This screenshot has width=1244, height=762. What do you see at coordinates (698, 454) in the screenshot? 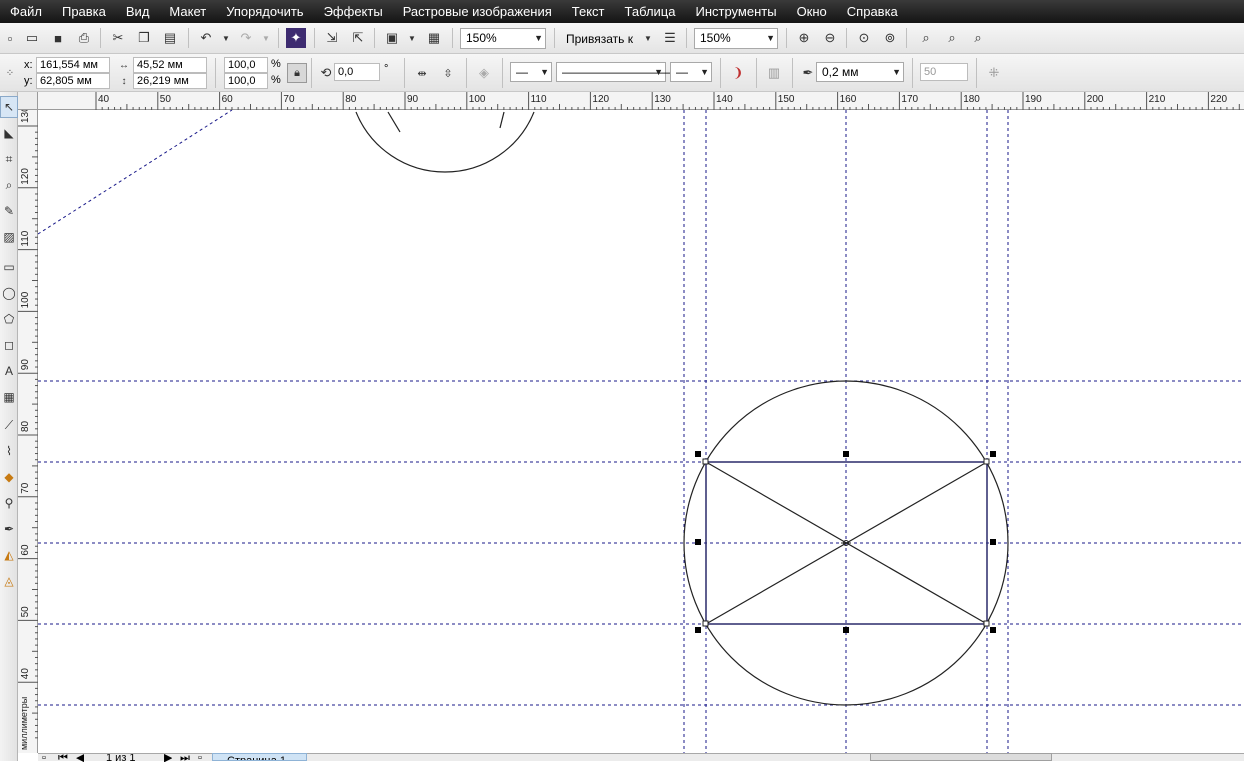
I see `selection-handle-top-left` at bounding box center [698, 454].